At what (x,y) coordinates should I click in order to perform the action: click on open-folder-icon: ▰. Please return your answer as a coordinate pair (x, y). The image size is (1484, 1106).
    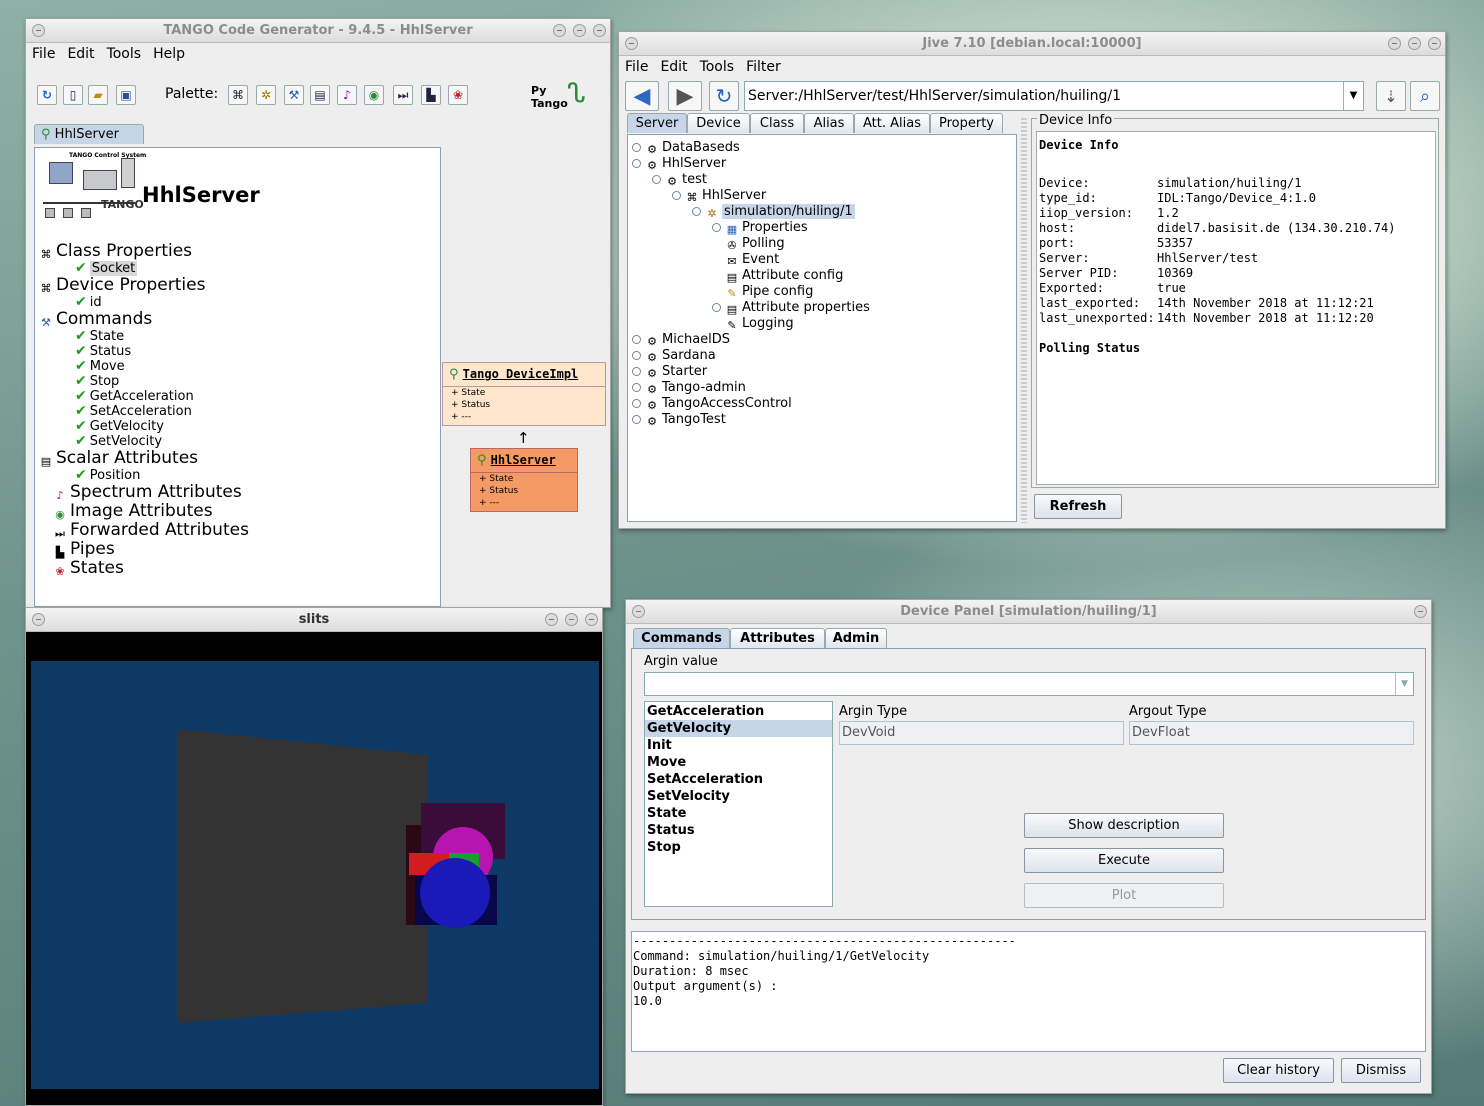
    Looking at the image, I should click on (98, 95).